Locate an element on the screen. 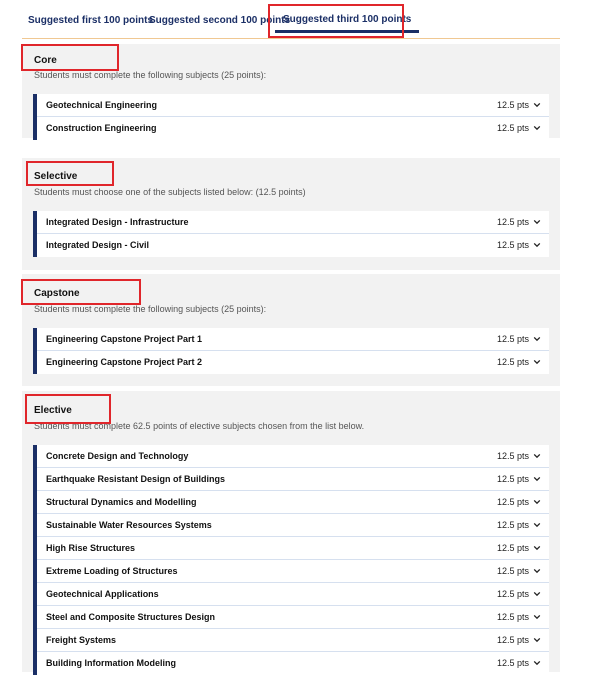 The image size is (600, 675). tab-suggested-third-100: Suggested third 100 points is located at coordinates (347, 21).